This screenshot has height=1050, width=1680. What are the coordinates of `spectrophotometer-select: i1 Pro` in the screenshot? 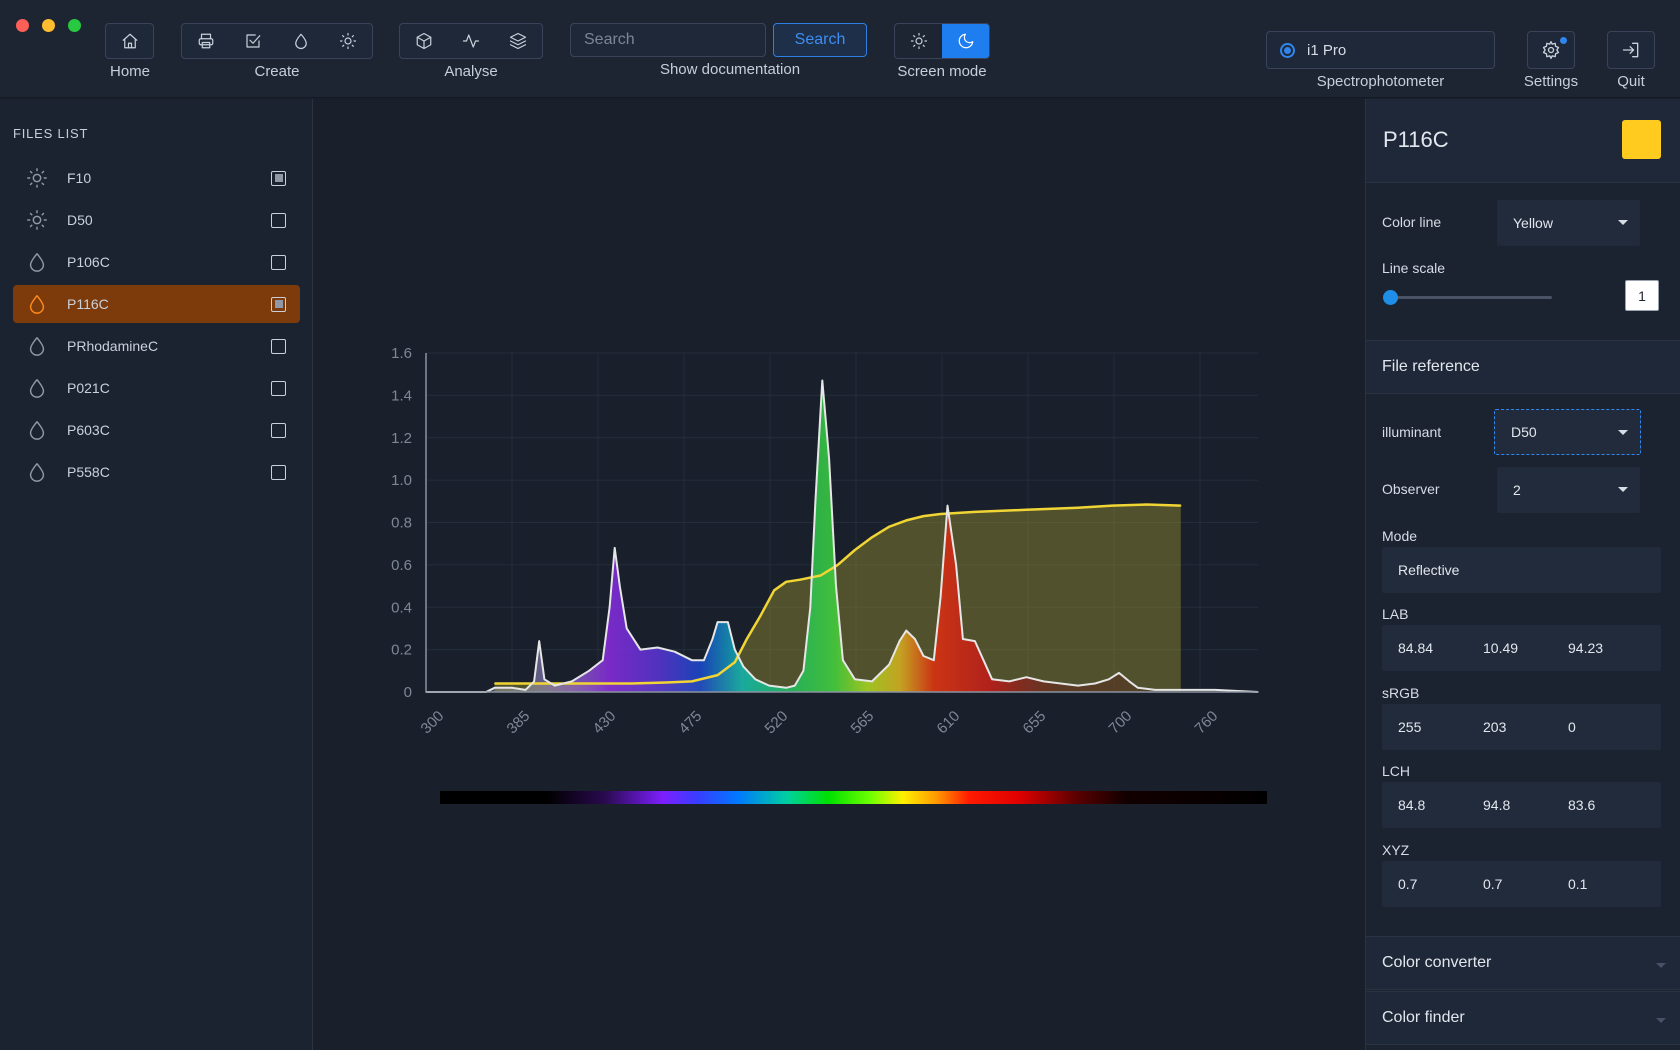 It's located at (1380, 50).